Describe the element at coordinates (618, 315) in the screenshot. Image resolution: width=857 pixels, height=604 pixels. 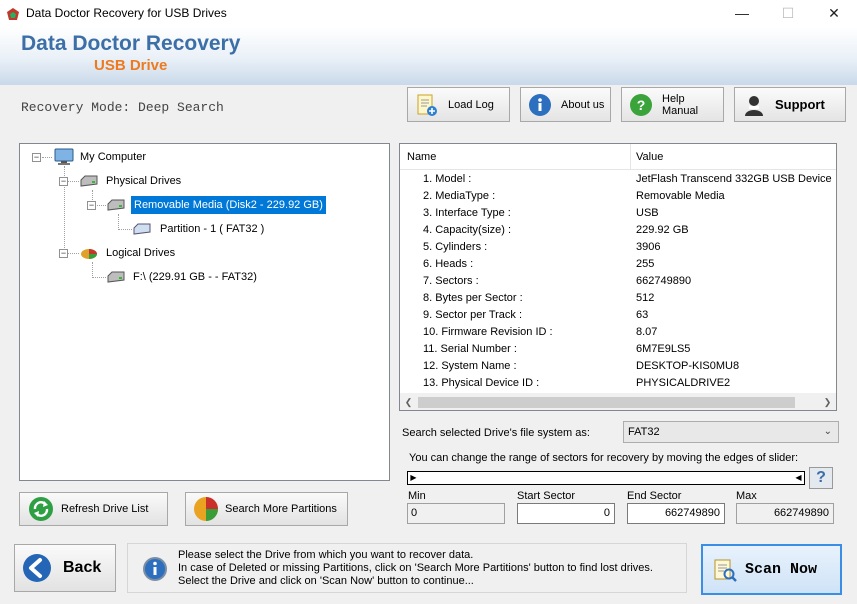
I see `table-row: 9. Sector per Track : 63` at that location.